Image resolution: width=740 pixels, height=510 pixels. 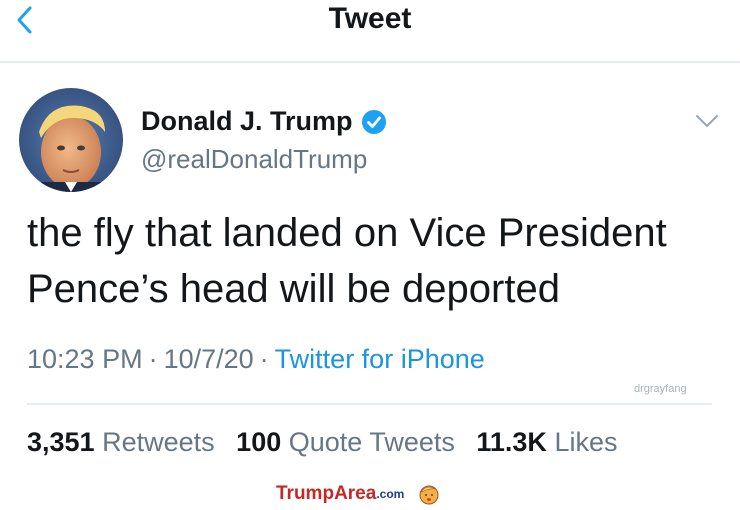 I want to click on author-handle: @realDonaldTrump, so click(x=254, y=159).